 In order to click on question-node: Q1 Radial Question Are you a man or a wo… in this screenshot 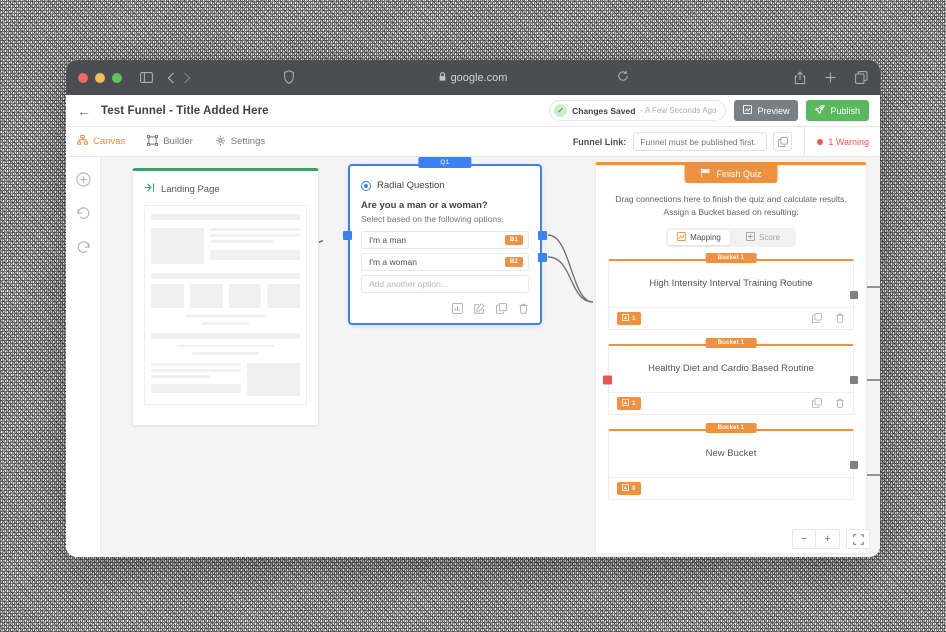, I will do `click(445, 241)`.